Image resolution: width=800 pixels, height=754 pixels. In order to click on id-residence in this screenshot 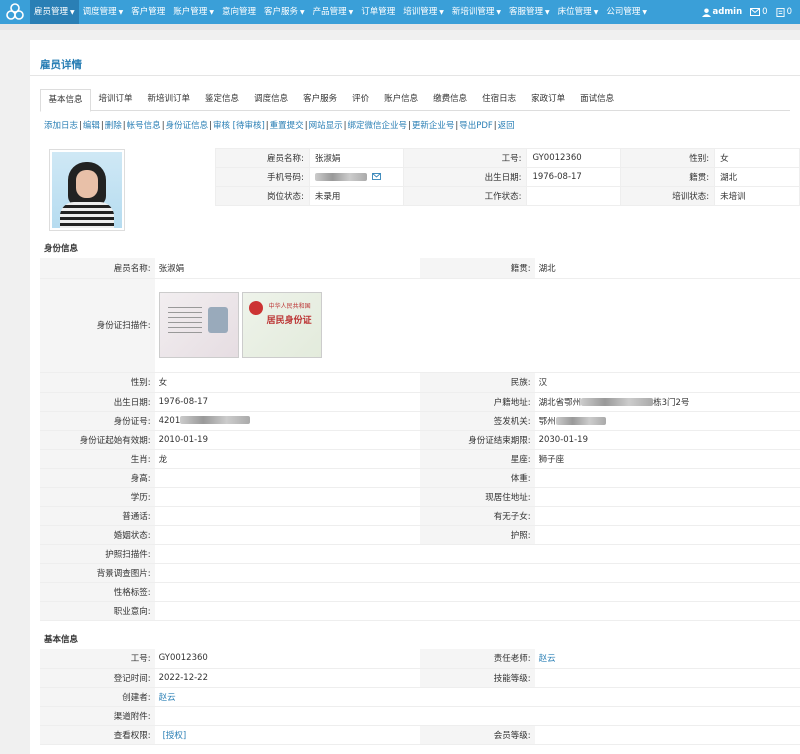, I will do `click(667, 497)`.